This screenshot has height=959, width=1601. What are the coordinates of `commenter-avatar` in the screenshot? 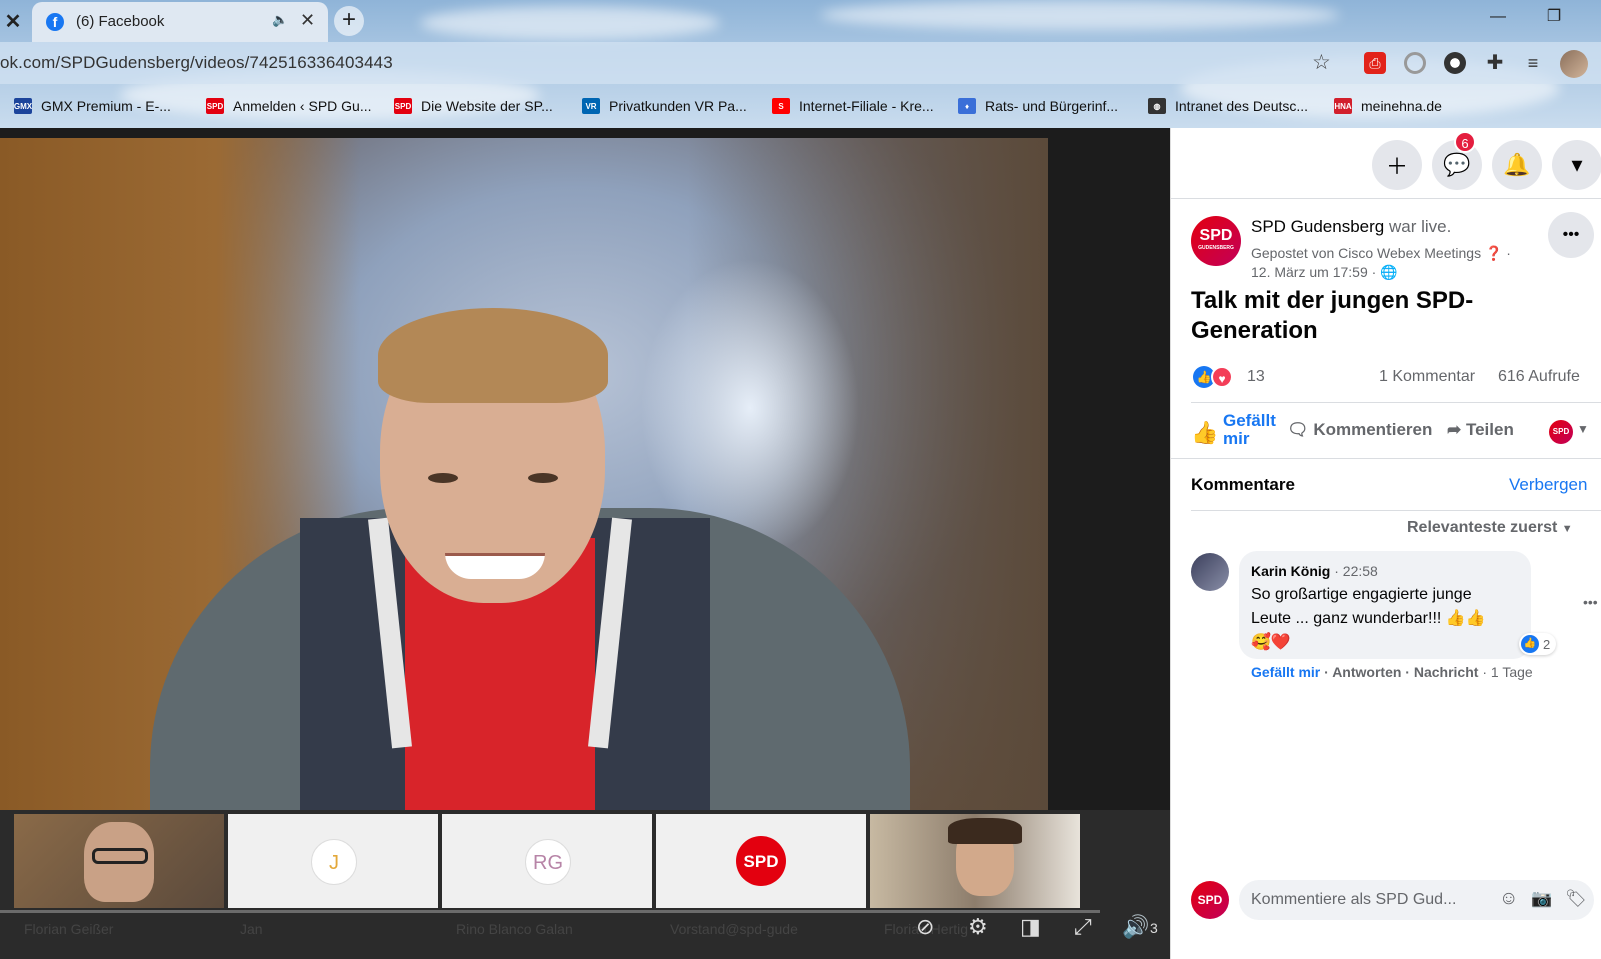 It's located at (1210, 572).